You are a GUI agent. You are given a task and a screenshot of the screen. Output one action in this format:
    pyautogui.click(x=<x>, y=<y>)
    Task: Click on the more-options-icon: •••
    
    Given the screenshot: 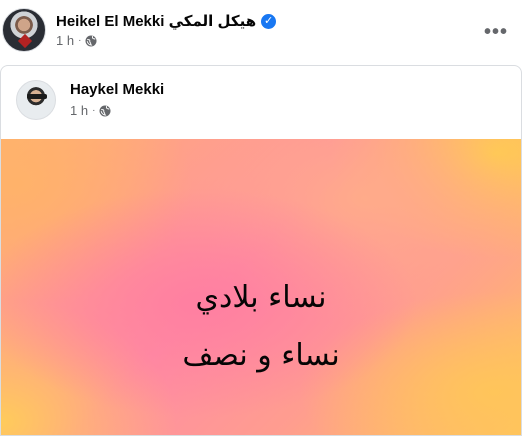 What is the action you would take?
    pyautogui.click(x=495, y=31)
    